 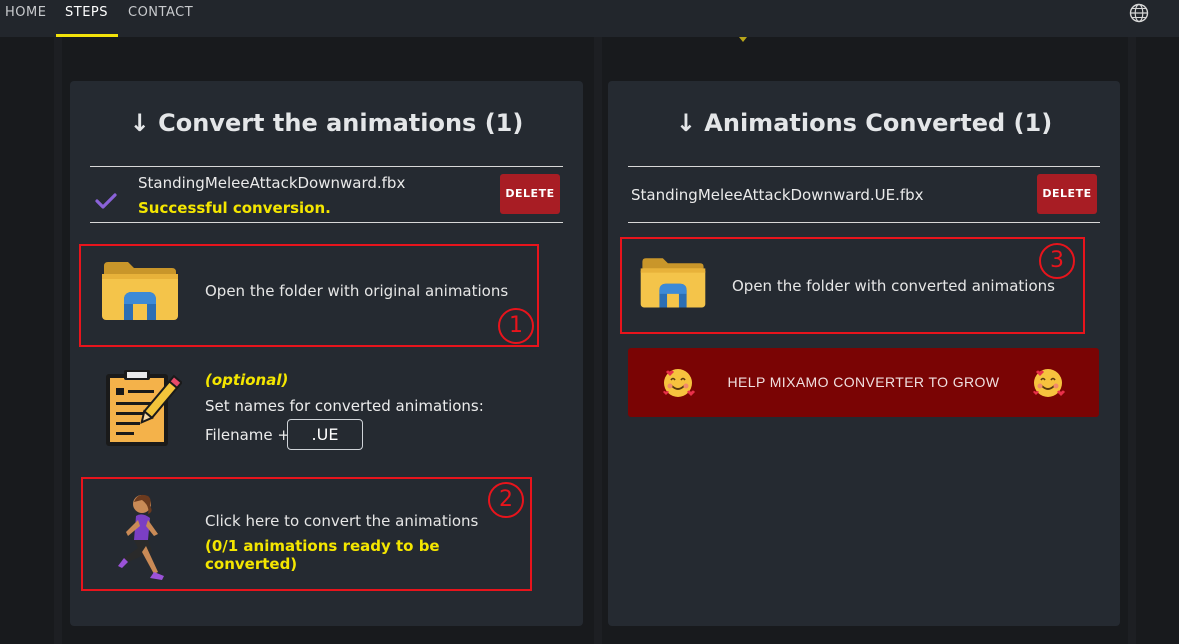 I want to click on help-button-label: HELP MIXAMO CONVERTER TO GROW, so click(x=863, y=382).